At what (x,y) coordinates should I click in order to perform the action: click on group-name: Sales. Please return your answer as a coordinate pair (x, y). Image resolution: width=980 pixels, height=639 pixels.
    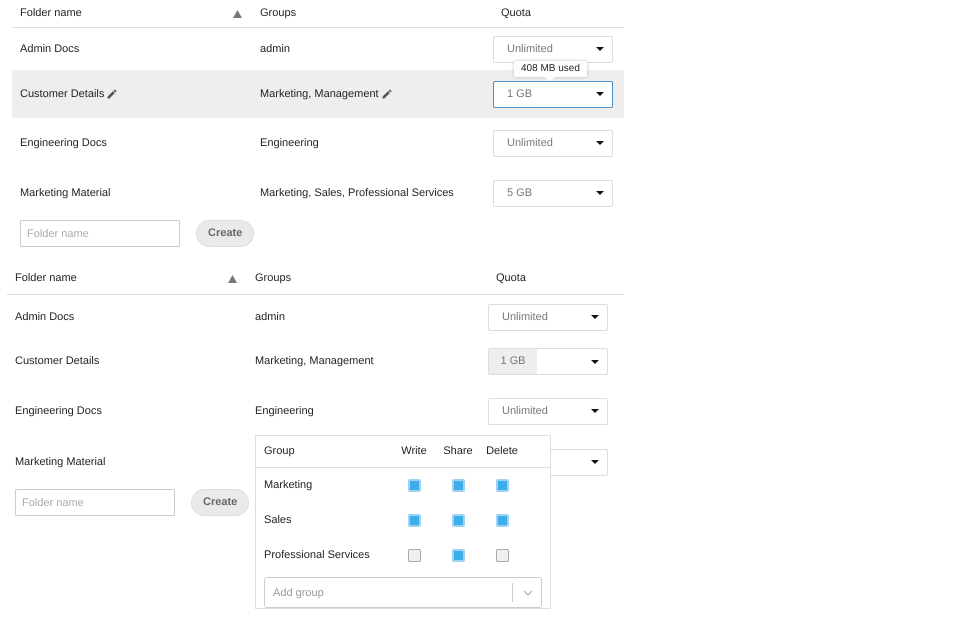
    Looking at the image, I should click on (278, 520).